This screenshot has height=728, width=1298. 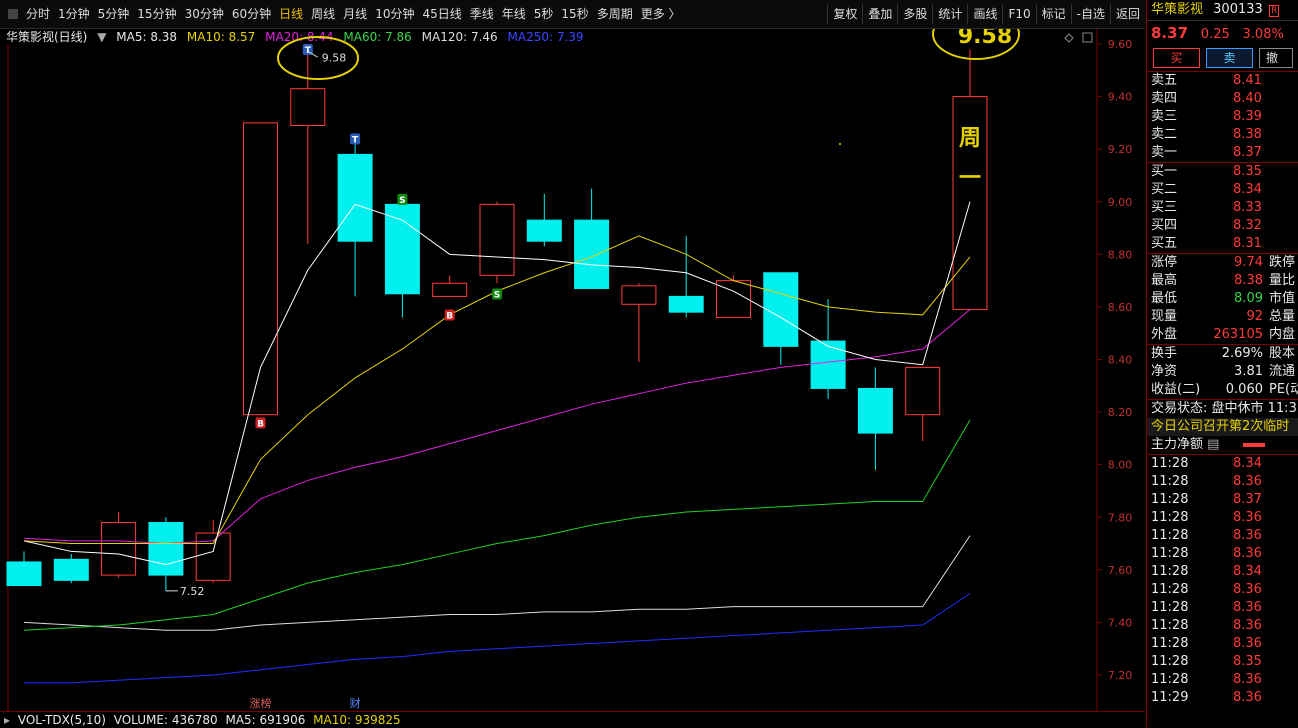 I want to click on cancel-button: 撤, so click(x=1276, y=58).